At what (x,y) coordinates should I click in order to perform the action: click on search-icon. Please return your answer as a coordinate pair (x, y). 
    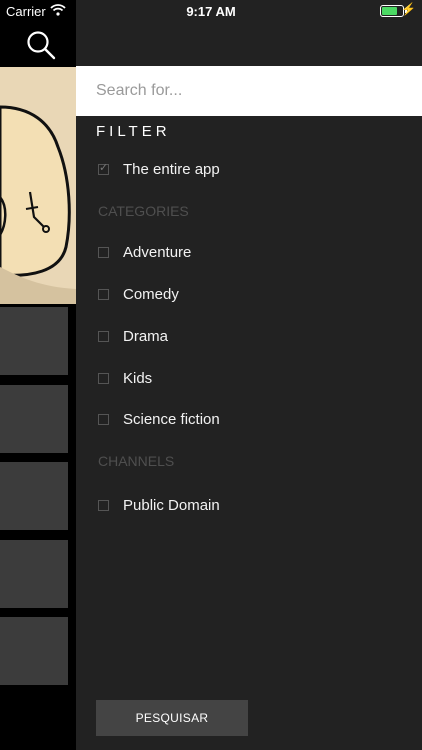
    Looking at the image, I should click on (41, 45).